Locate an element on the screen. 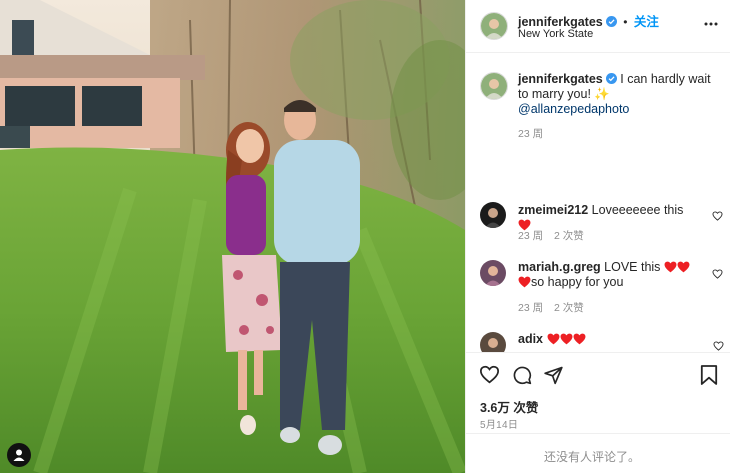  location-link: New York State is located at coordinates (555, 34).